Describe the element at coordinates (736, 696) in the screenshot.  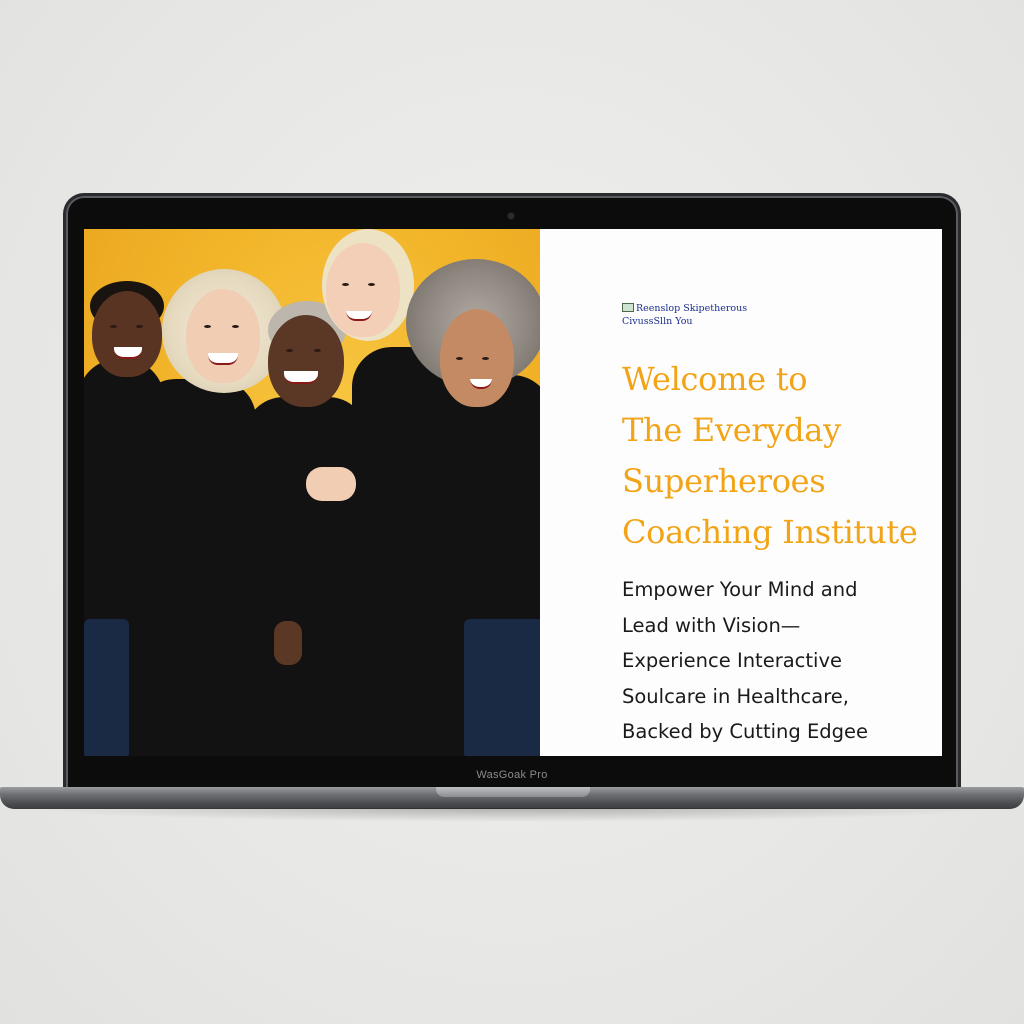
I see `subtext-line: Soulcare in Healthcare,` at that location.